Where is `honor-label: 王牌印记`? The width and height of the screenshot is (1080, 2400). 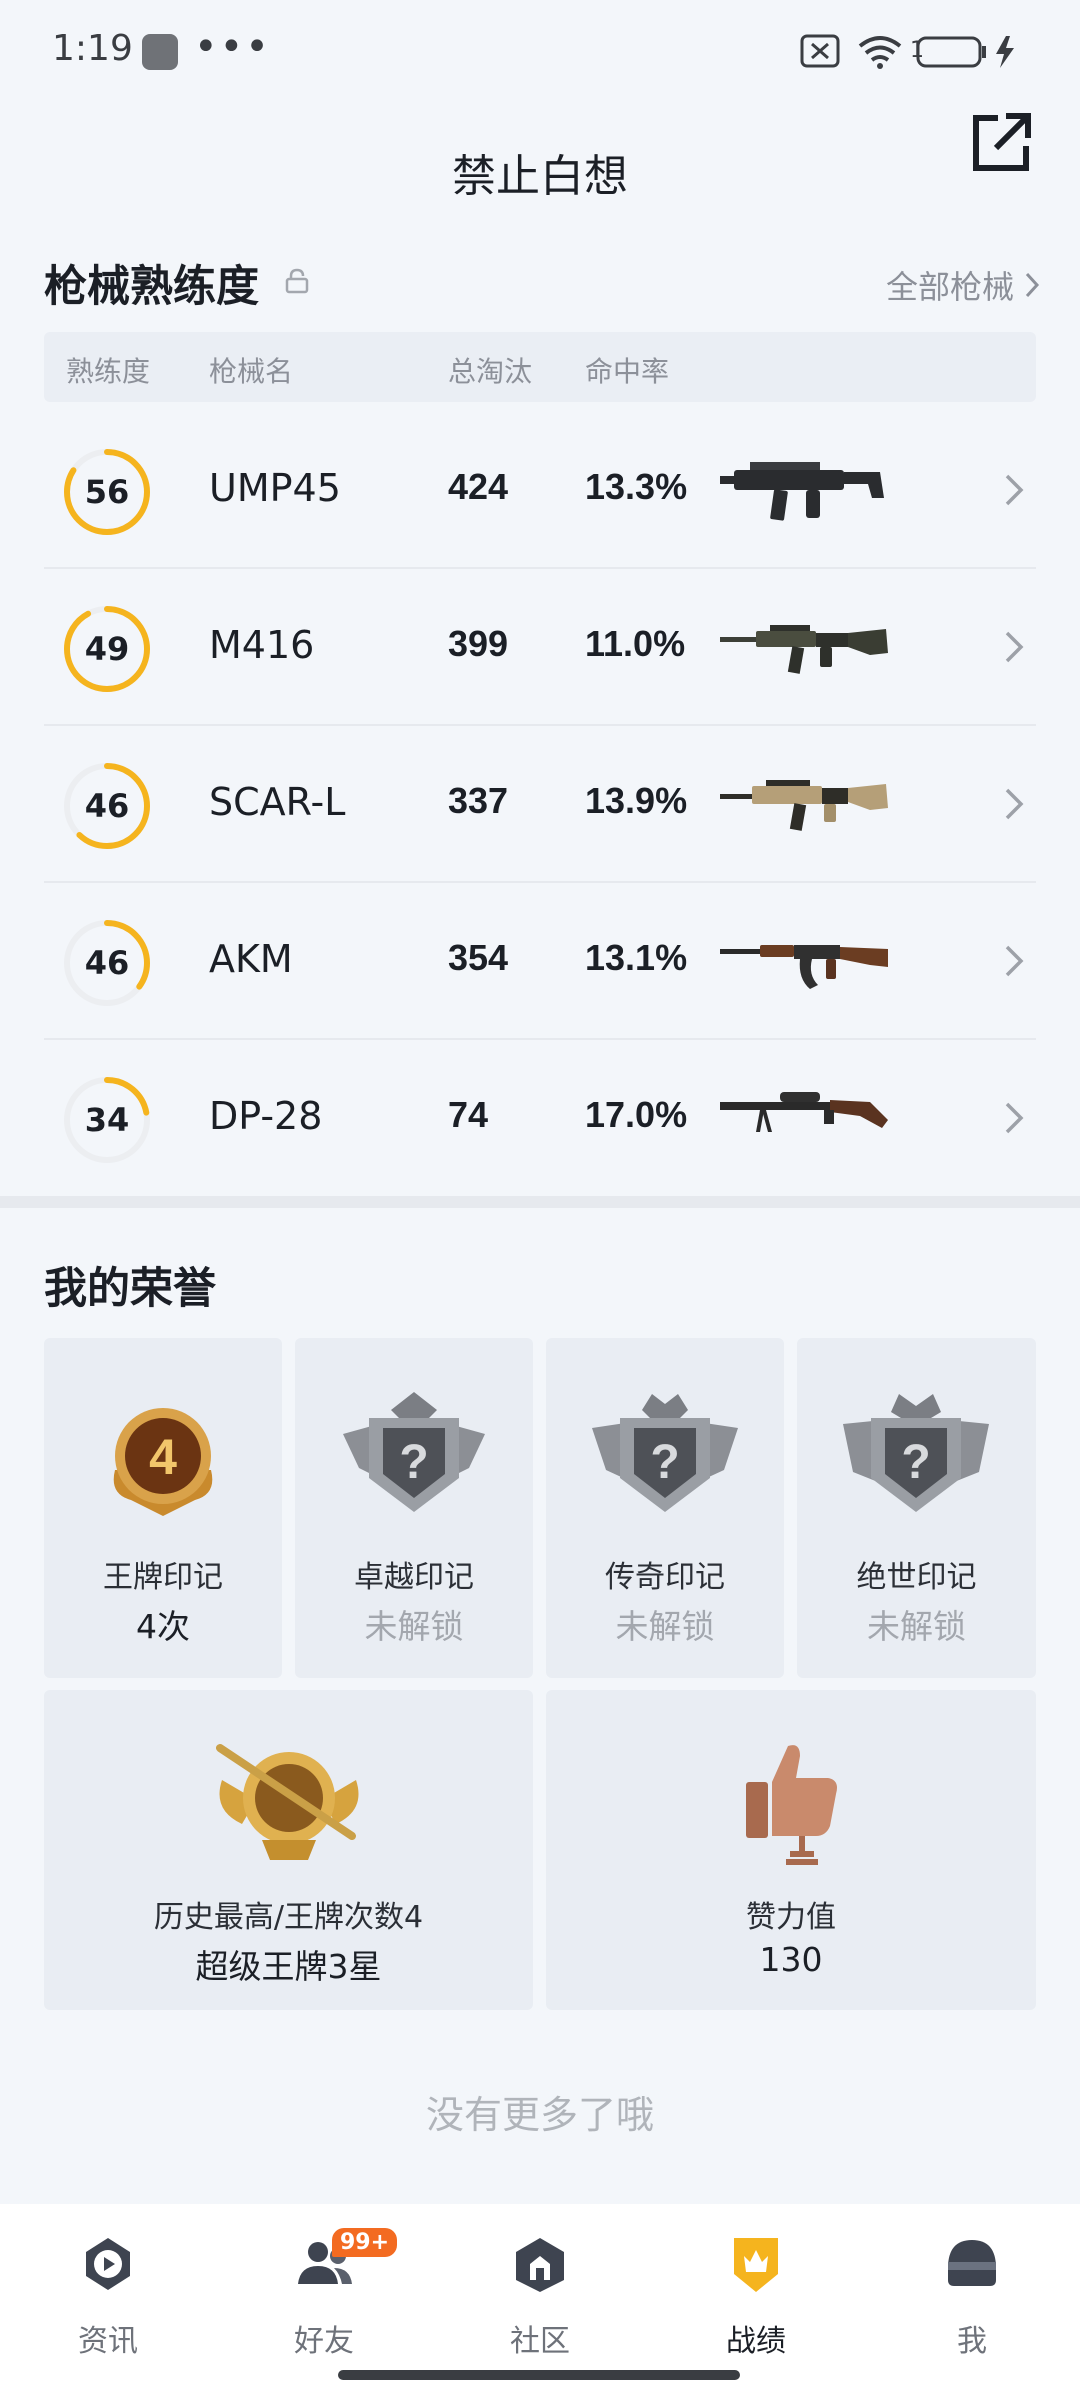 honor-label: 王牌印记 is located at coordinates (163, 1577).